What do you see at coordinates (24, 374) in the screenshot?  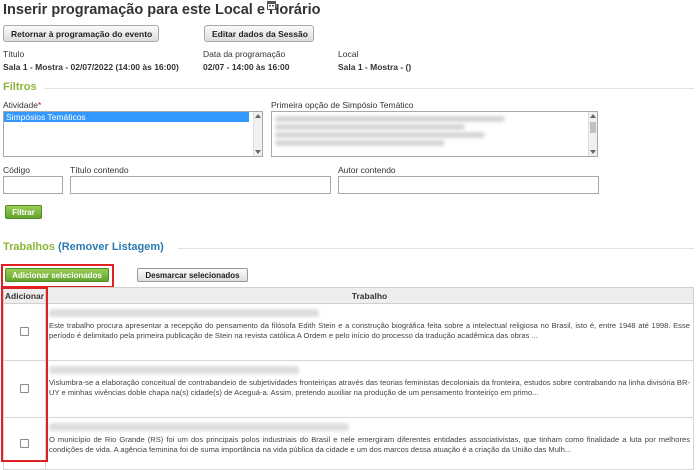 I see `highlight-add-column` at bounding box center [24, 374].